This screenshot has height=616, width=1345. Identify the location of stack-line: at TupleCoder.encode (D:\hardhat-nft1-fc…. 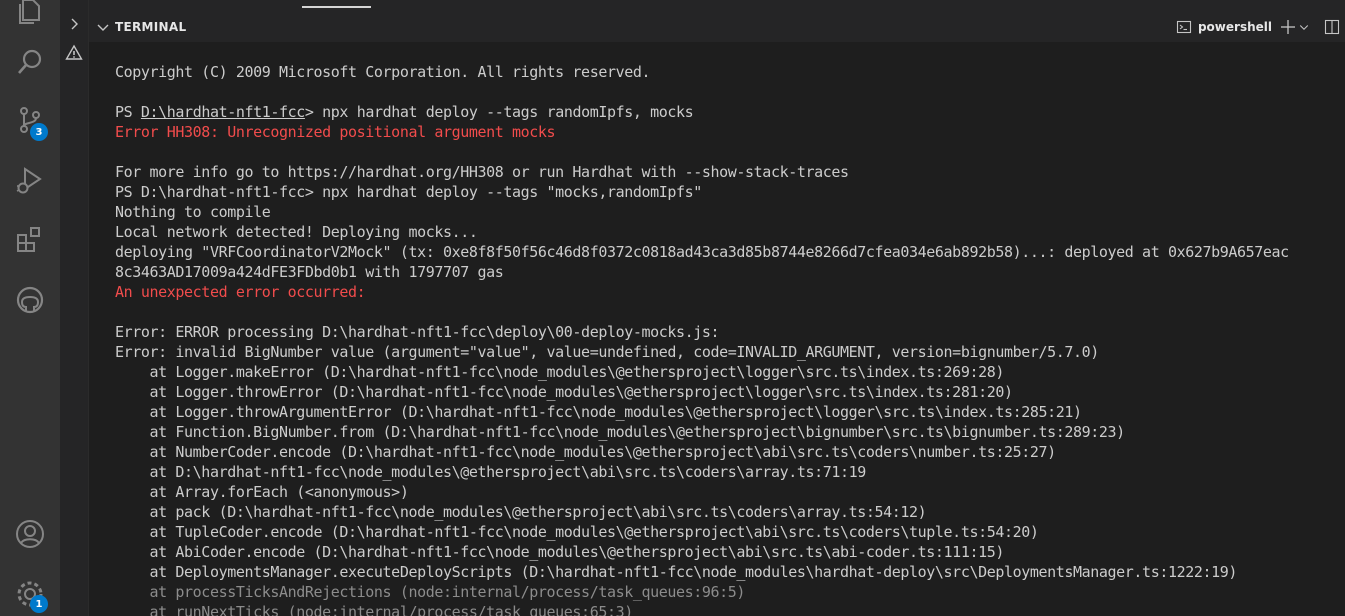
(577, 532).